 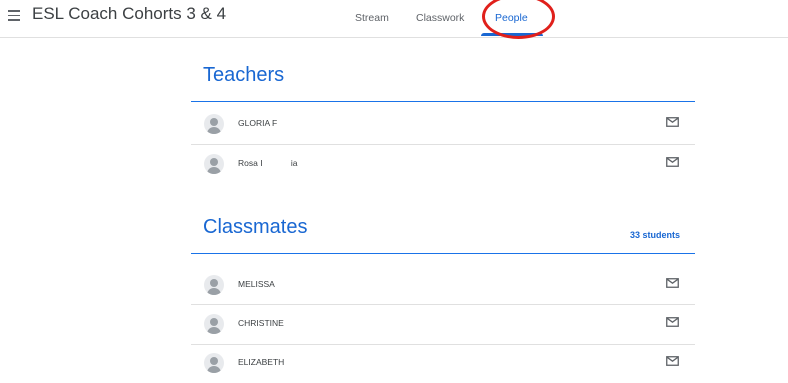 What do you see at coordinates (129, 14) in the screenshot?
I see `course-title: ESL Coach Cohorts 3 & 4` at bounding box center [129, 14].